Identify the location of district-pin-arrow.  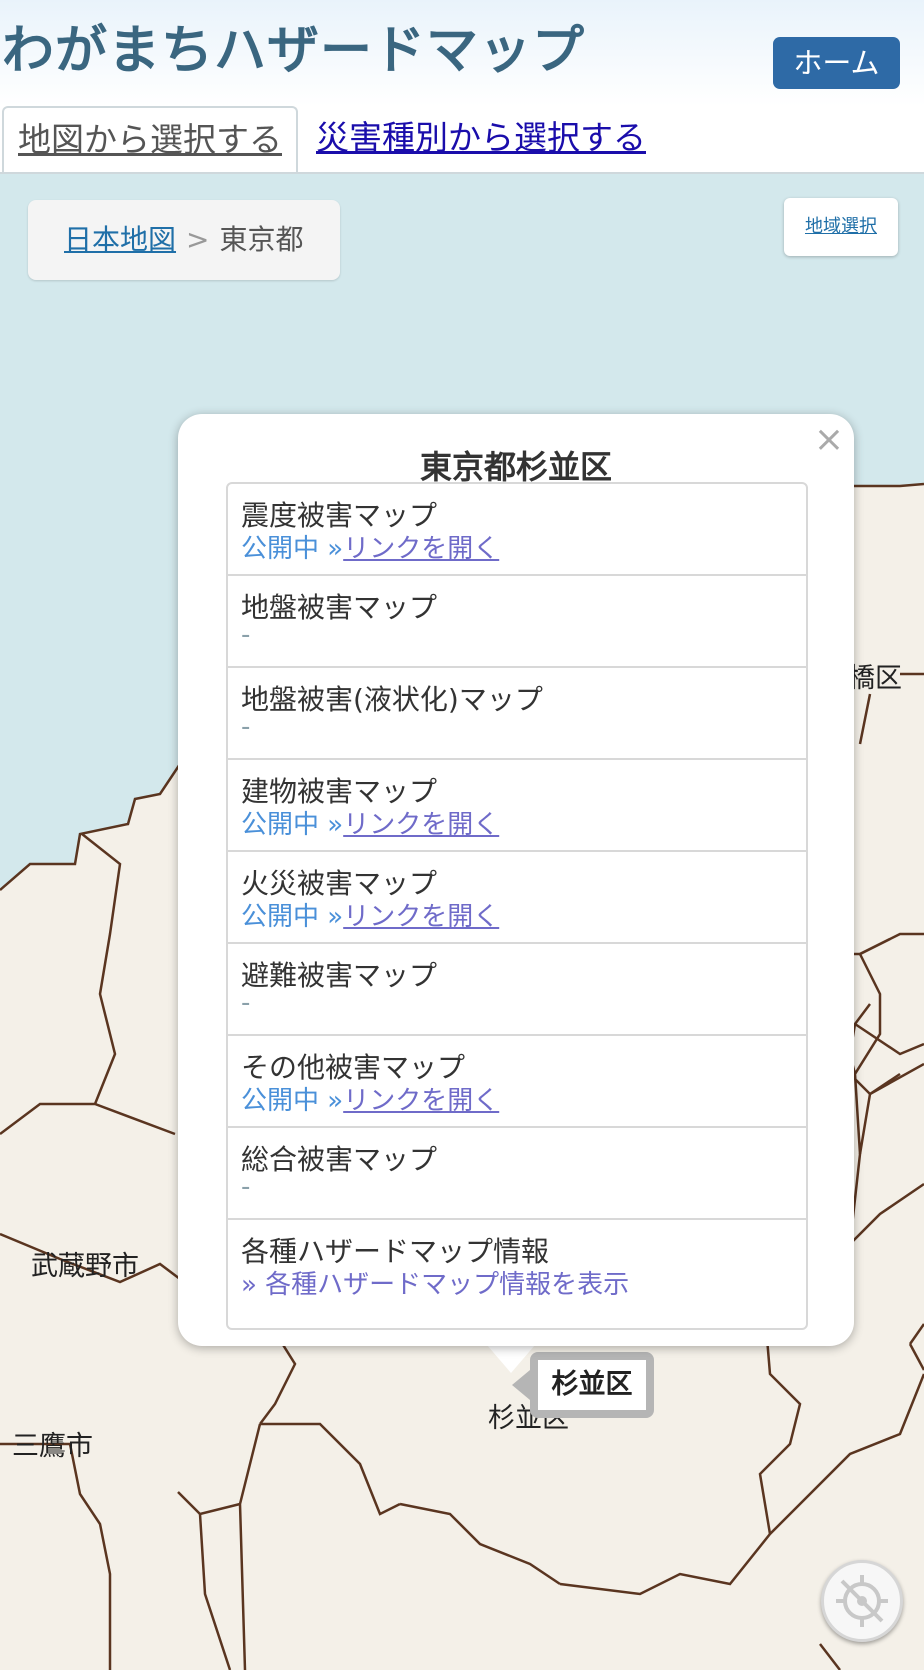
(521, 1385).